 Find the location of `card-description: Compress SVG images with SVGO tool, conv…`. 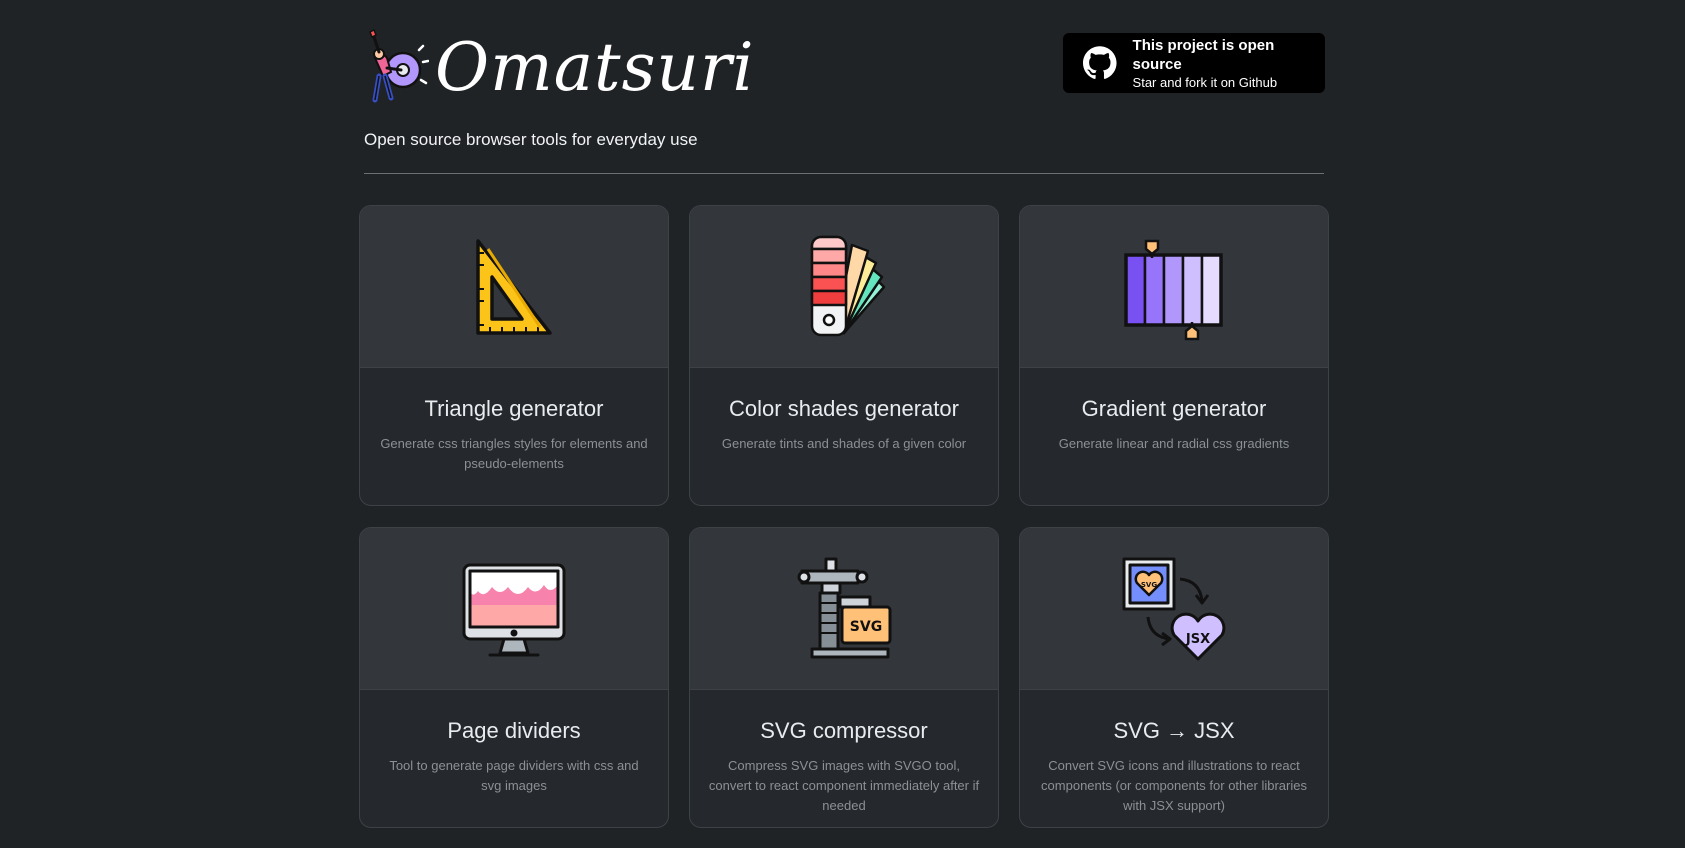

card-description: Compress SVG images with SVGO tool, conv… is located at coordinates (844, 785).